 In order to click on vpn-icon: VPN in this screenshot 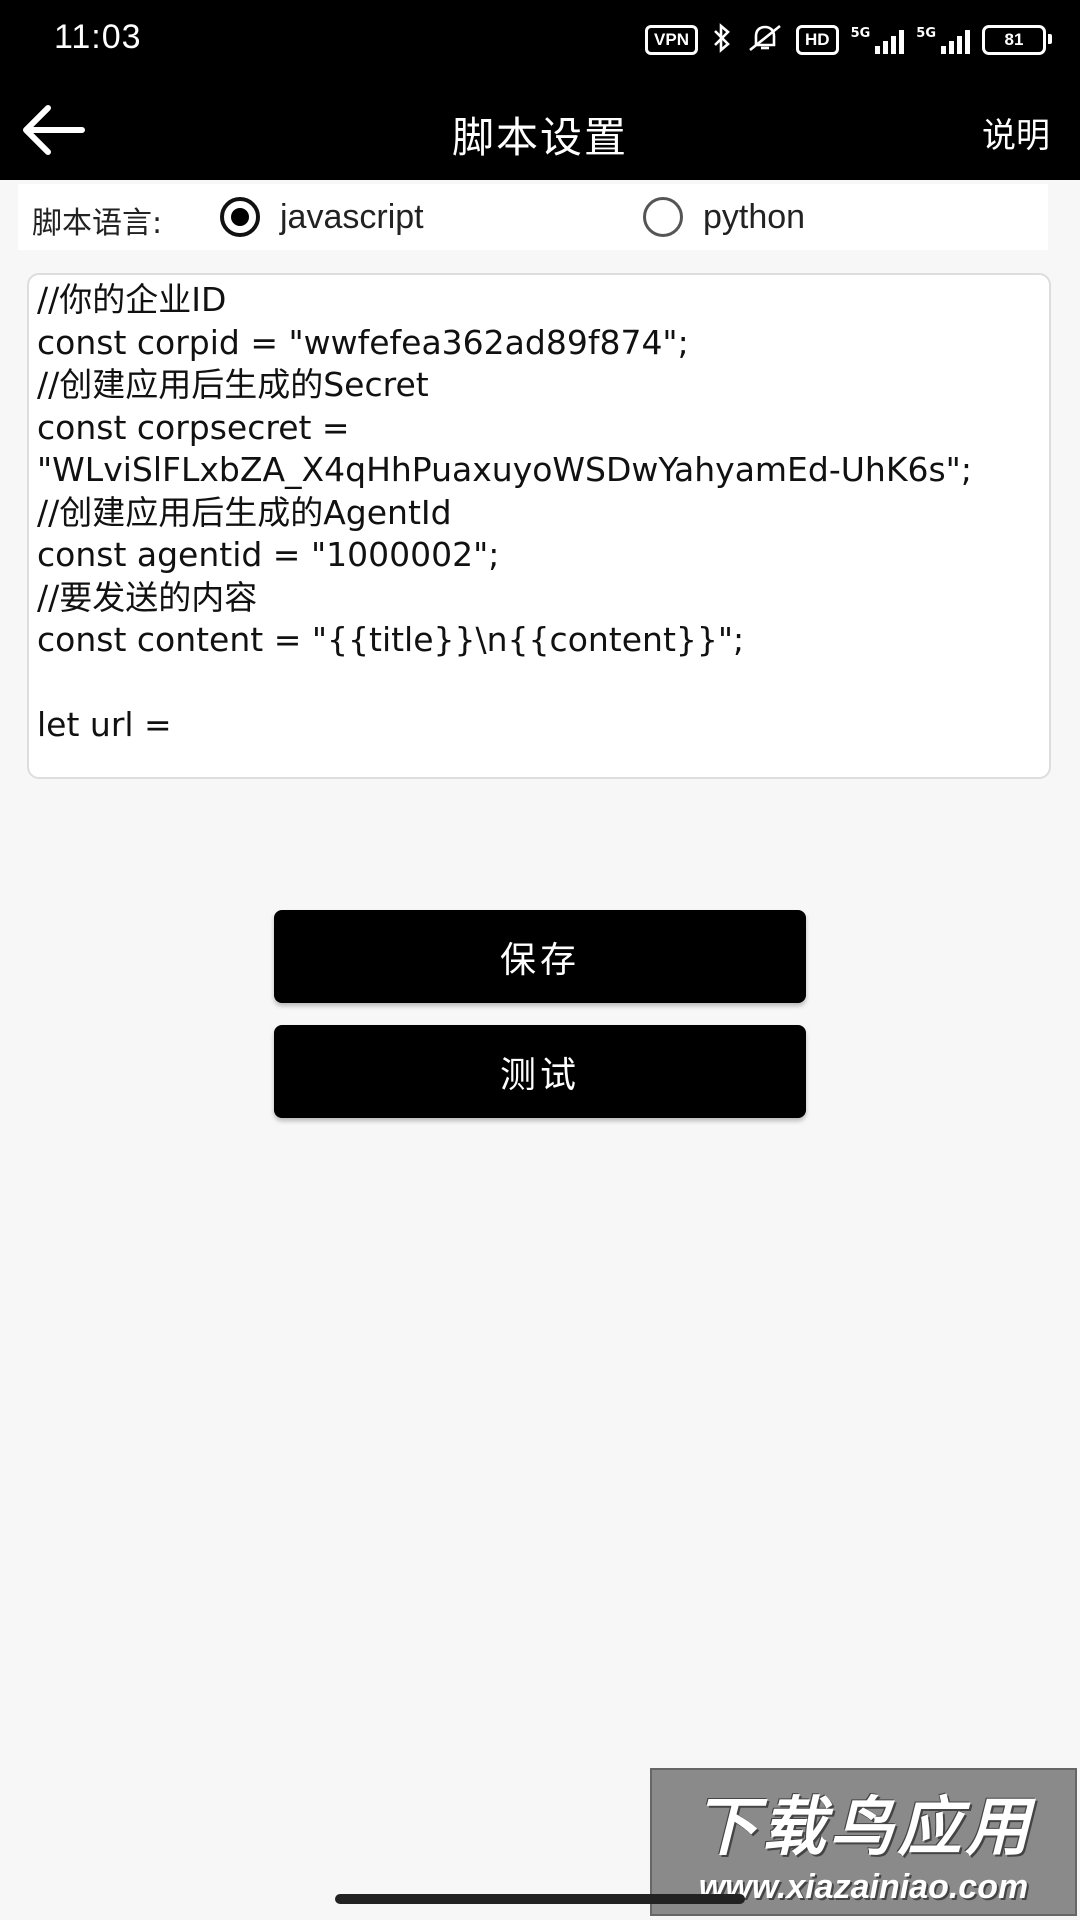, I will do `click(671, 40)`.